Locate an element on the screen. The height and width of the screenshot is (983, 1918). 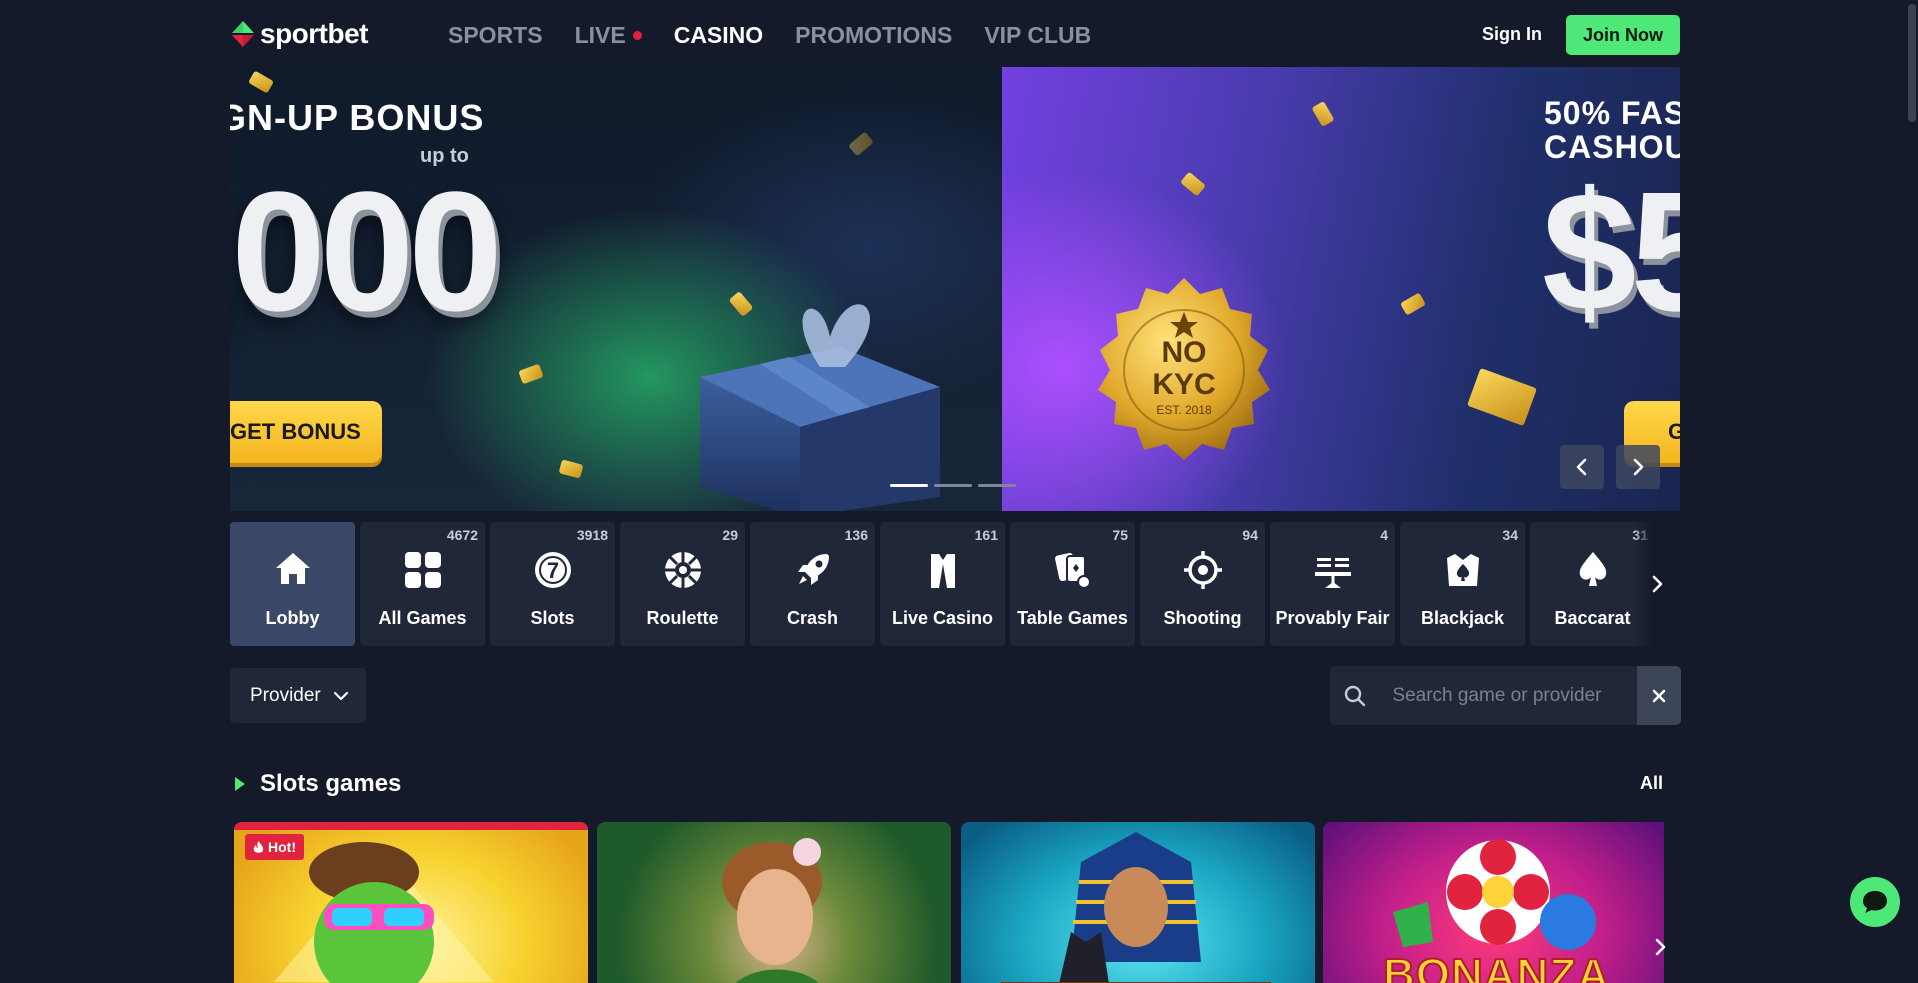
gift-box-illustration is located at coordinates (820, 407).